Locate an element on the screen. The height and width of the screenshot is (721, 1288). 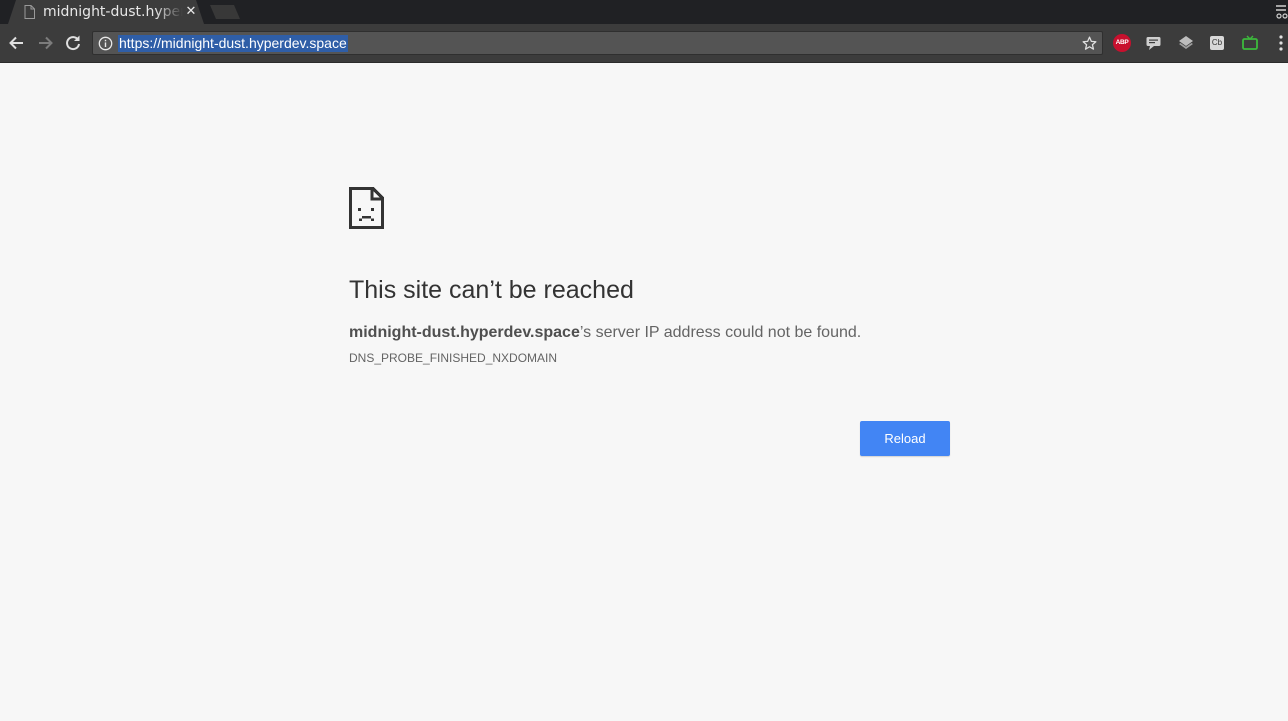
tab-strip: midnight-dust.hyperdev.space ✕ is located at coordinates (644, 12).